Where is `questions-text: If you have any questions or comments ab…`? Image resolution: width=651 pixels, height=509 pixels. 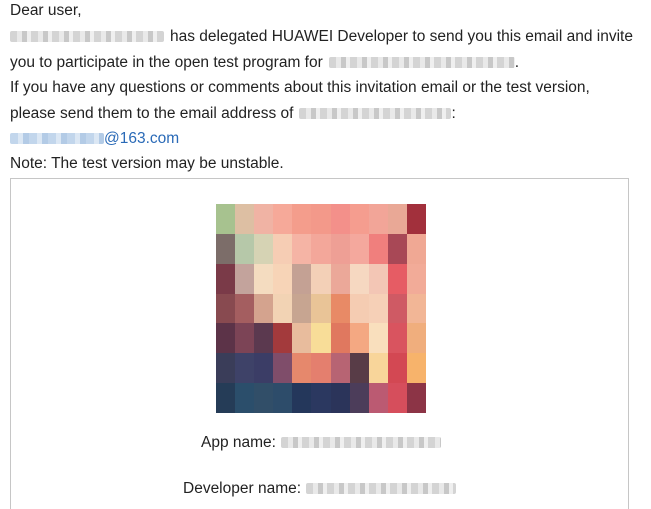
questions-text: If you have any questions or comments ab… is located at coordinates (300, 87).